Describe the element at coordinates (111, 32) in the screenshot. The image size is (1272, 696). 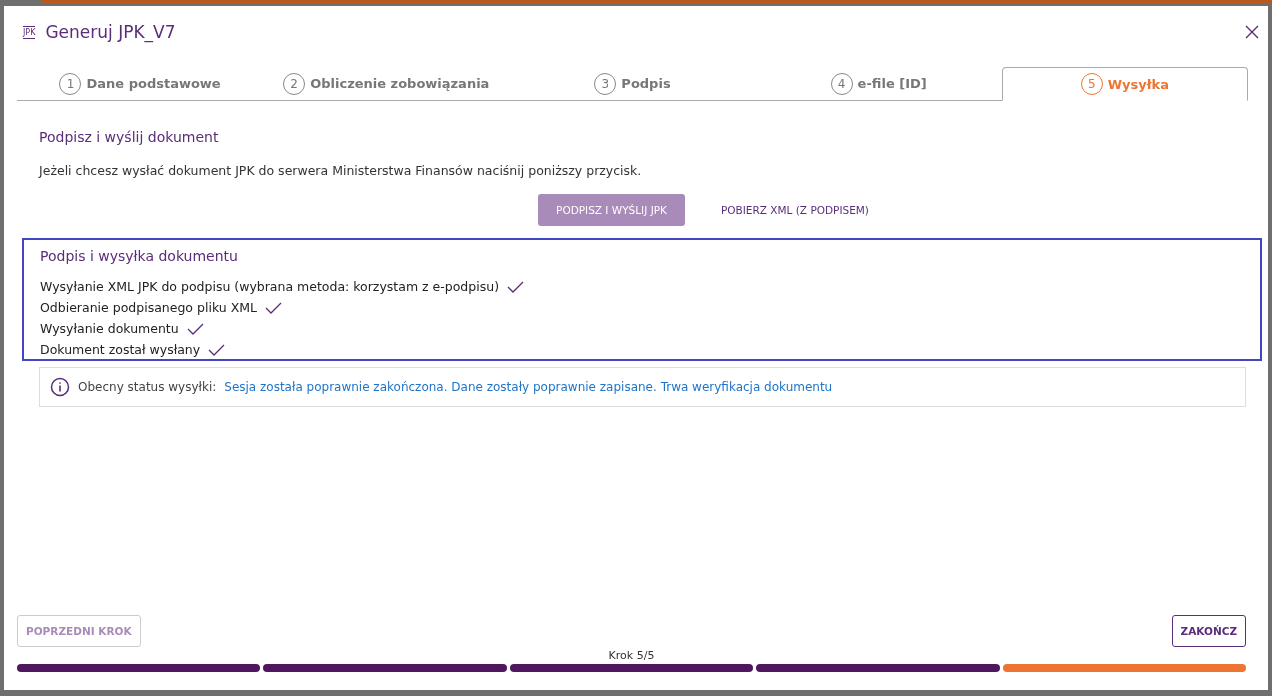
I see `dialog-title: Generuj JPK_V7` at that location.